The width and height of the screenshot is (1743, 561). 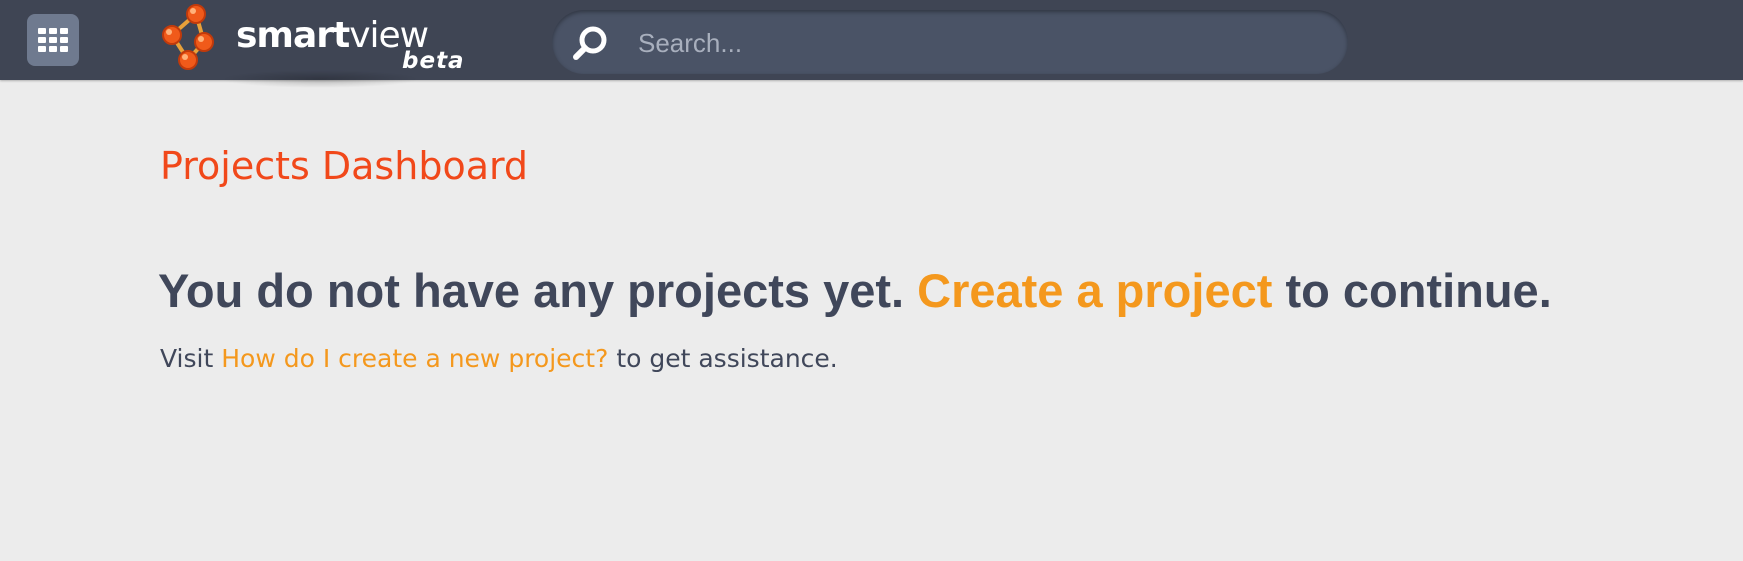 What do you see at coordinates (414, 358) in the screenshot?
I see `help-article-link: How do I create a new project?` at bounding box center [414, 358].